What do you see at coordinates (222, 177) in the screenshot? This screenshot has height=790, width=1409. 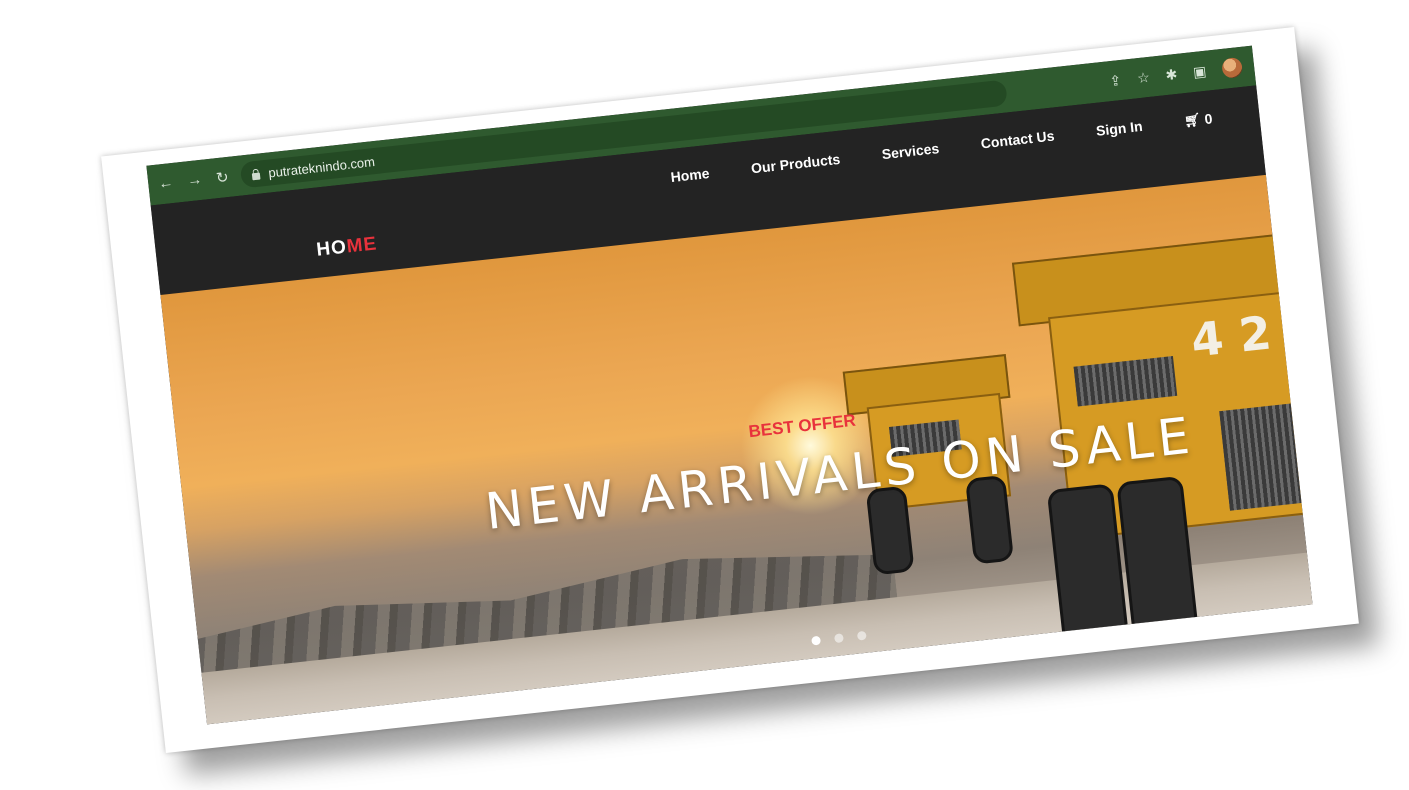 I see `reload-icon: ↻` at bounding box center [222, 177].